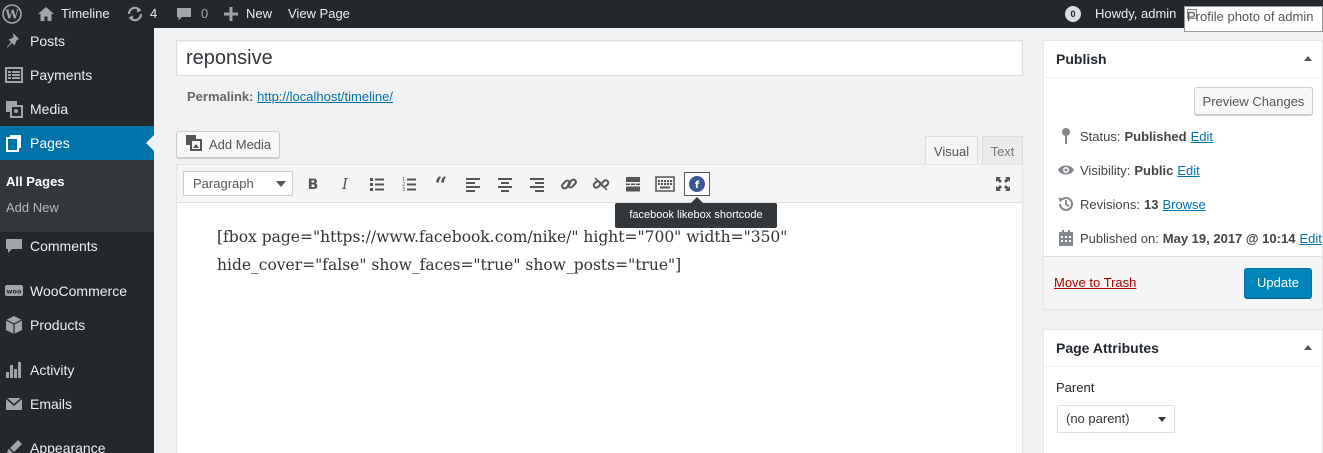 The width and height of the screenshot is (1323, 453). What do you see at coordinates (1066, 238) in the screenshot?
I see `calendar-icon` at bounding box center [1066, 238].